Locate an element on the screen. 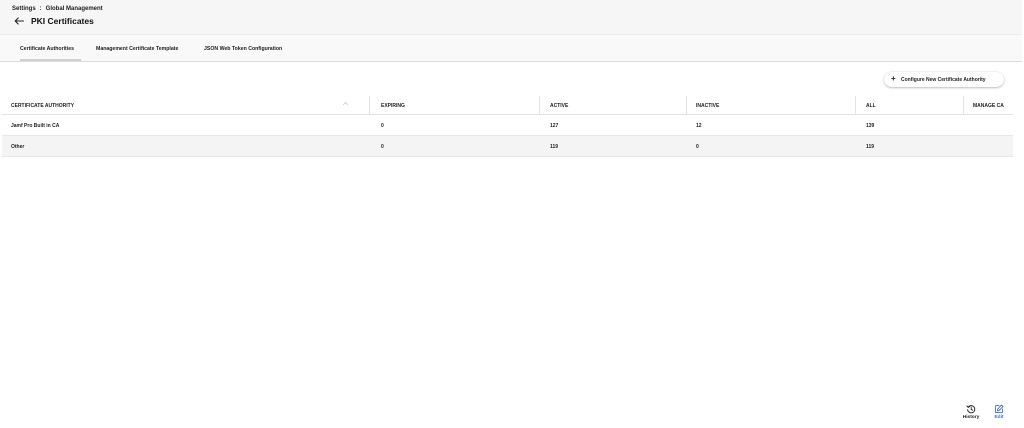 Image resolution: width=1024 pixels, height=428 pixels. table-row: Jamf Pro Built in CA 0 127 12 139 is located at coordinates (507, 125).